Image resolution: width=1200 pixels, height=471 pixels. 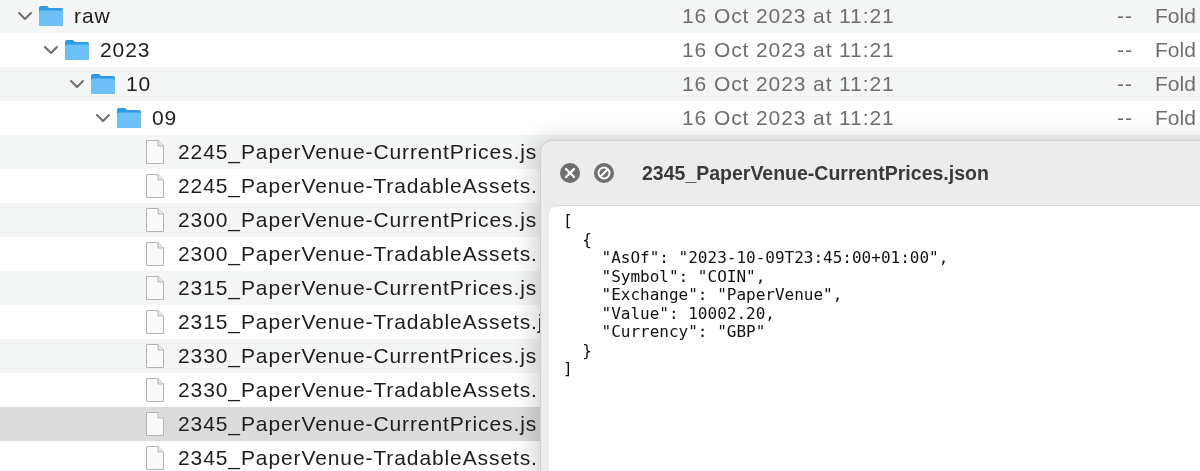 I want to click on folder-name: 2023, so click(x=125, y=50).